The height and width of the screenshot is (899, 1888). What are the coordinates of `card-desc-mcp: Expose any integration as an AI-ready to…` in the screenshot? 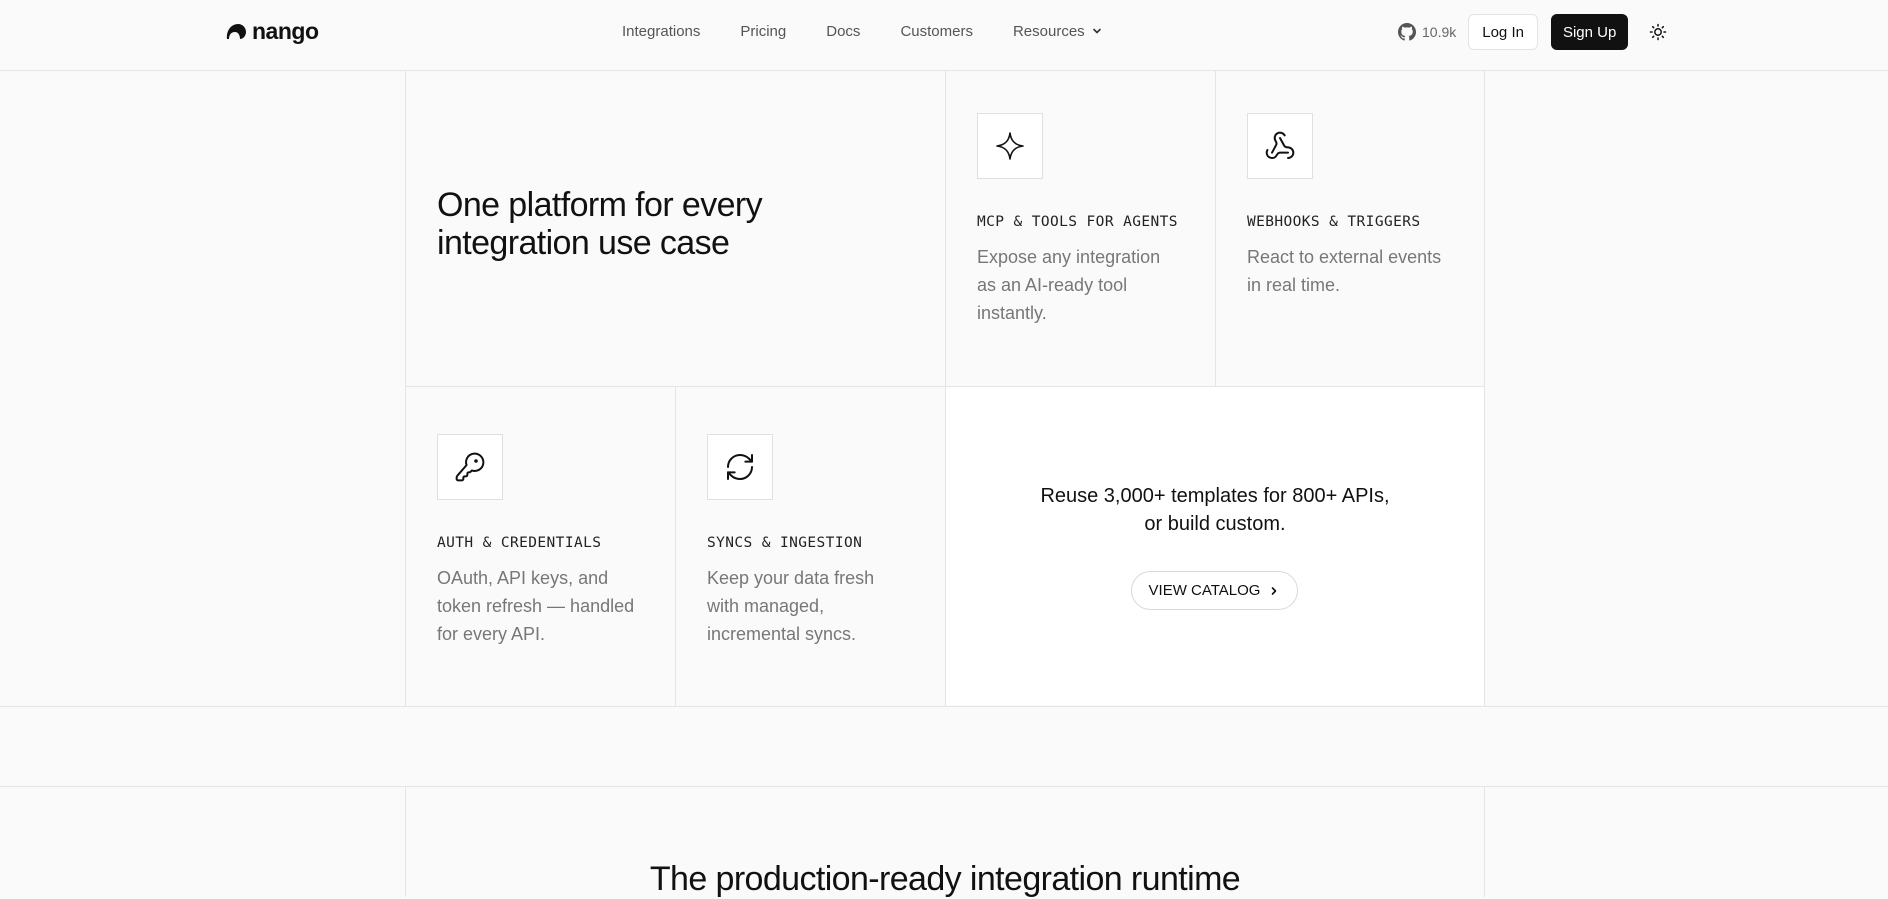 It's located at (1069, 285).